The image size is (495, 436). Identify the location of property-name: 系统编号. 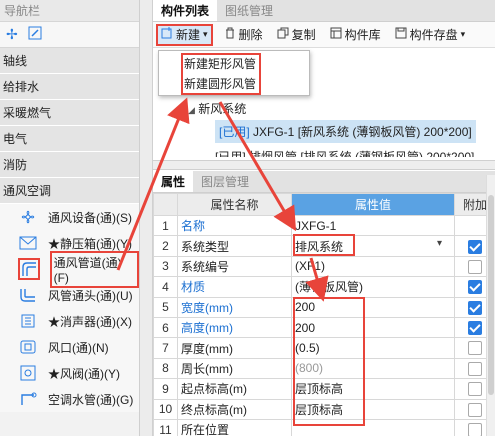
(234, 266).